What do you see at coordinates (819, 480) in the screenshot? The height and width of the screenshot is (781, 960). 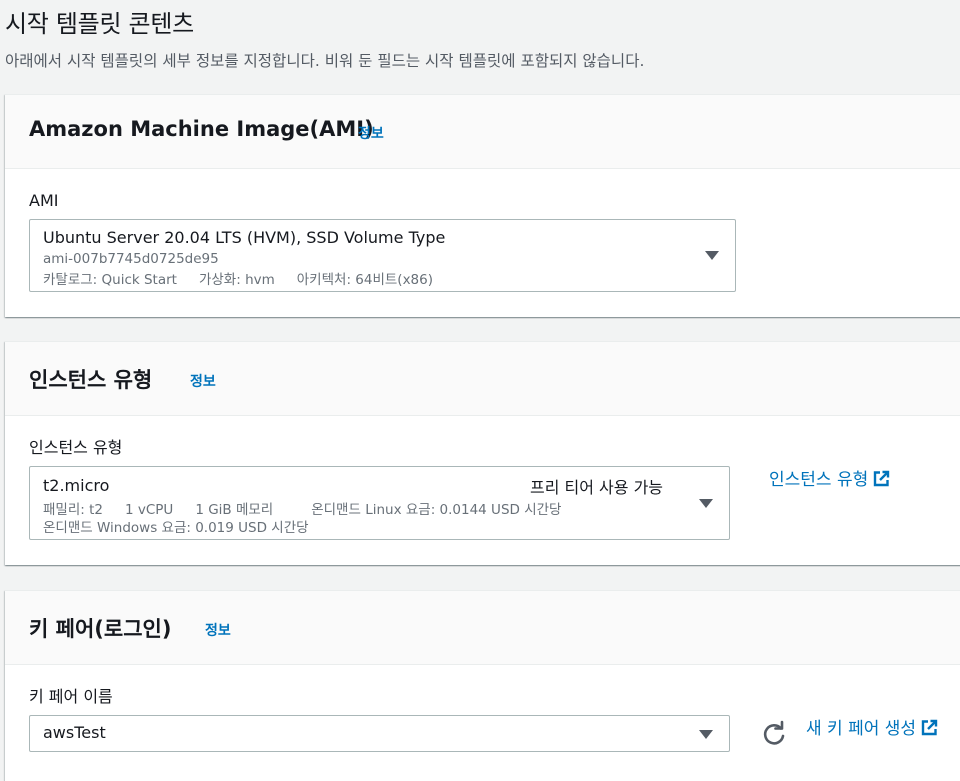 I see `instance-types-link-label: 인스턴스 유형` at bounding box center [819, 480].